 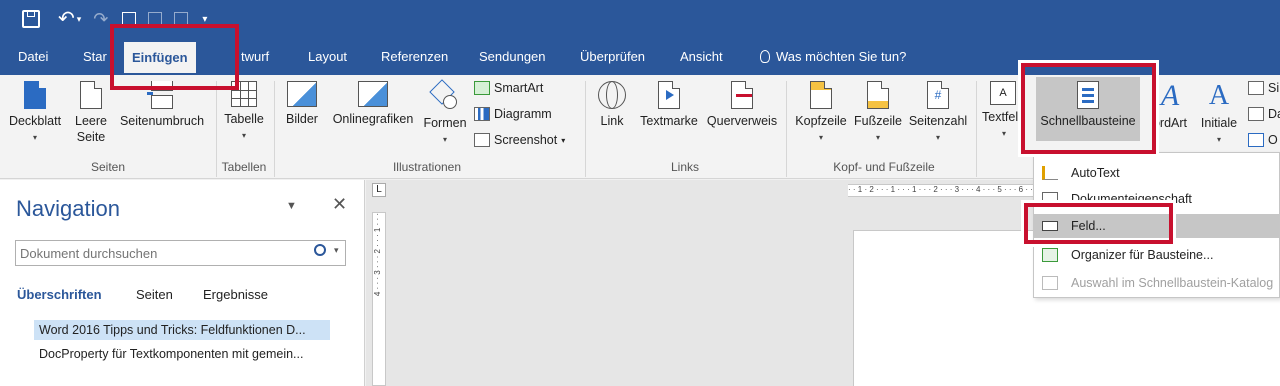 I want to click on link-button: Link, so click(x=612, y=105).